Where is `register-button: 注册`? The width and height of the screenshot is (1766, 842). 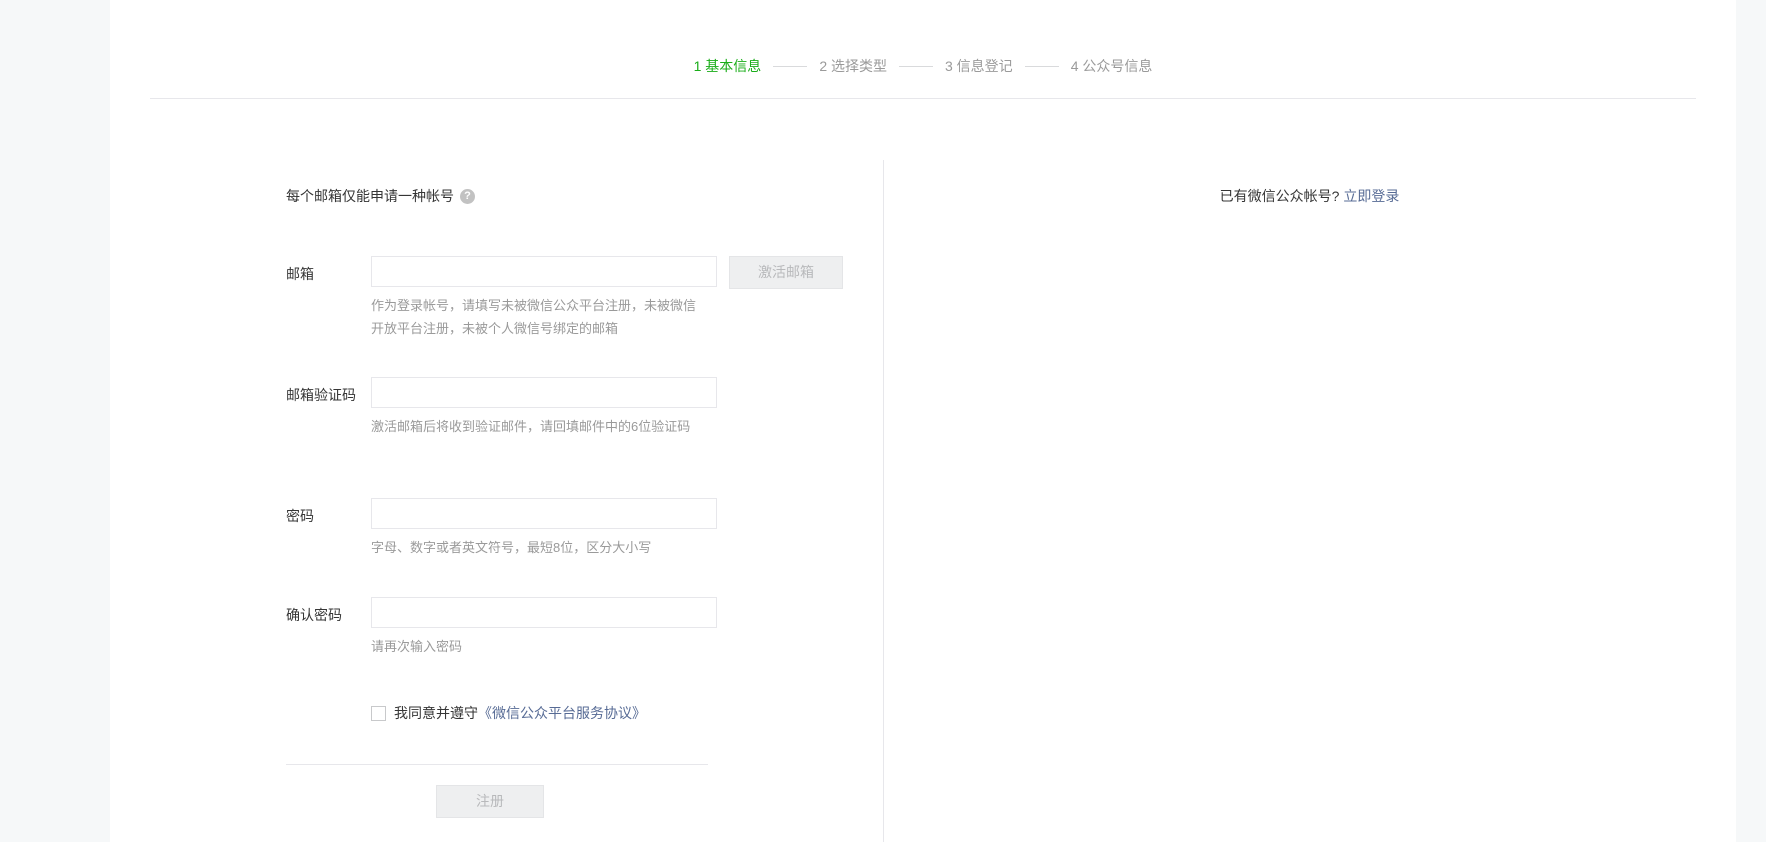
register-button: 注册 is located at coordinates (490, 801).